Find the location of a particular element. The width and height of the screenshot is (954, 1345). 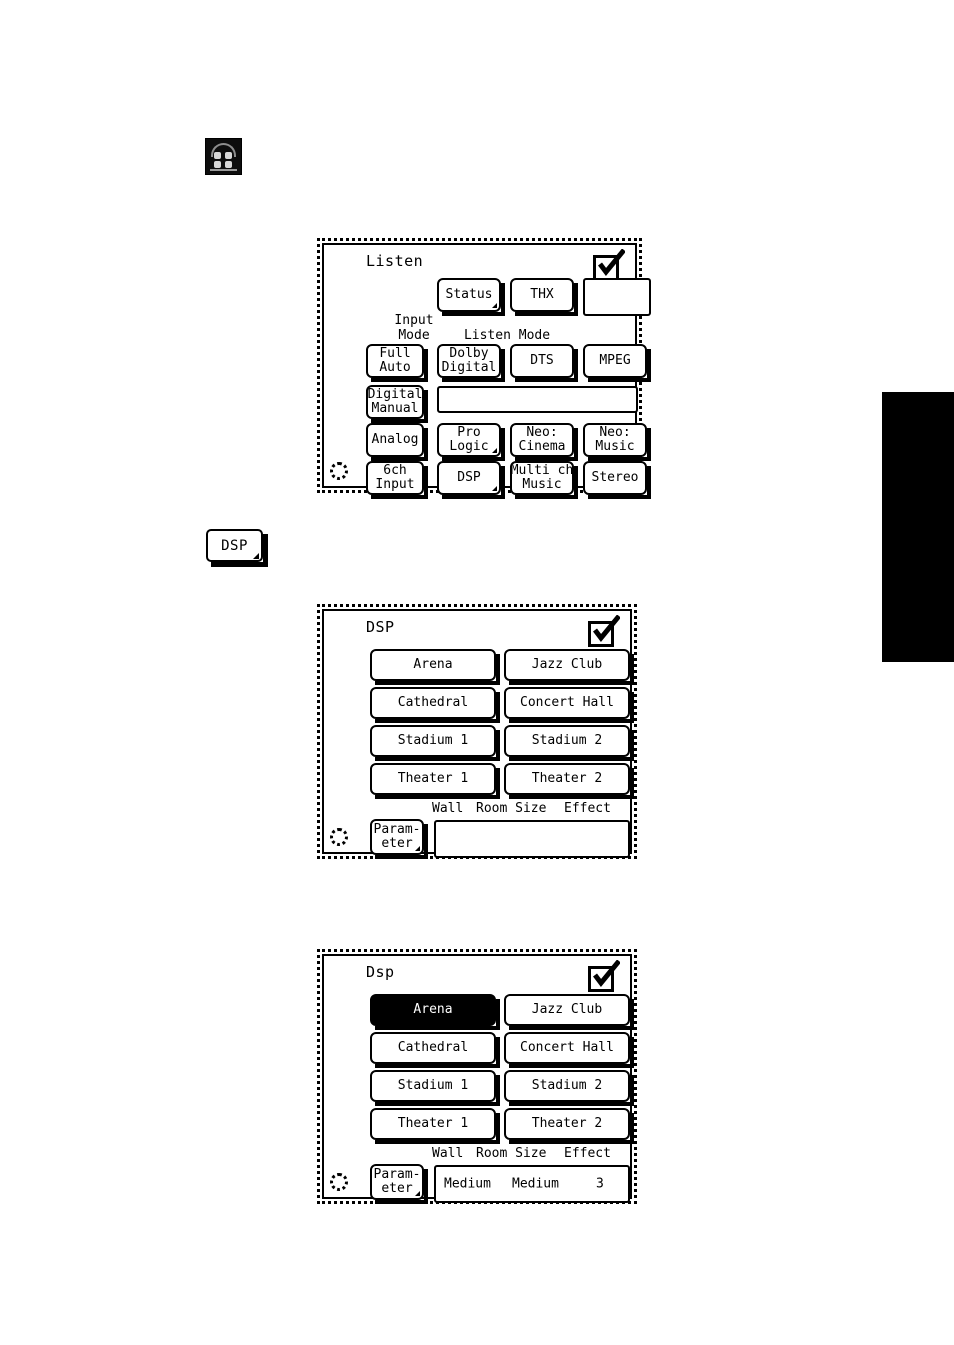

button-label: 6ch Input is located at coordinates (395, 478).